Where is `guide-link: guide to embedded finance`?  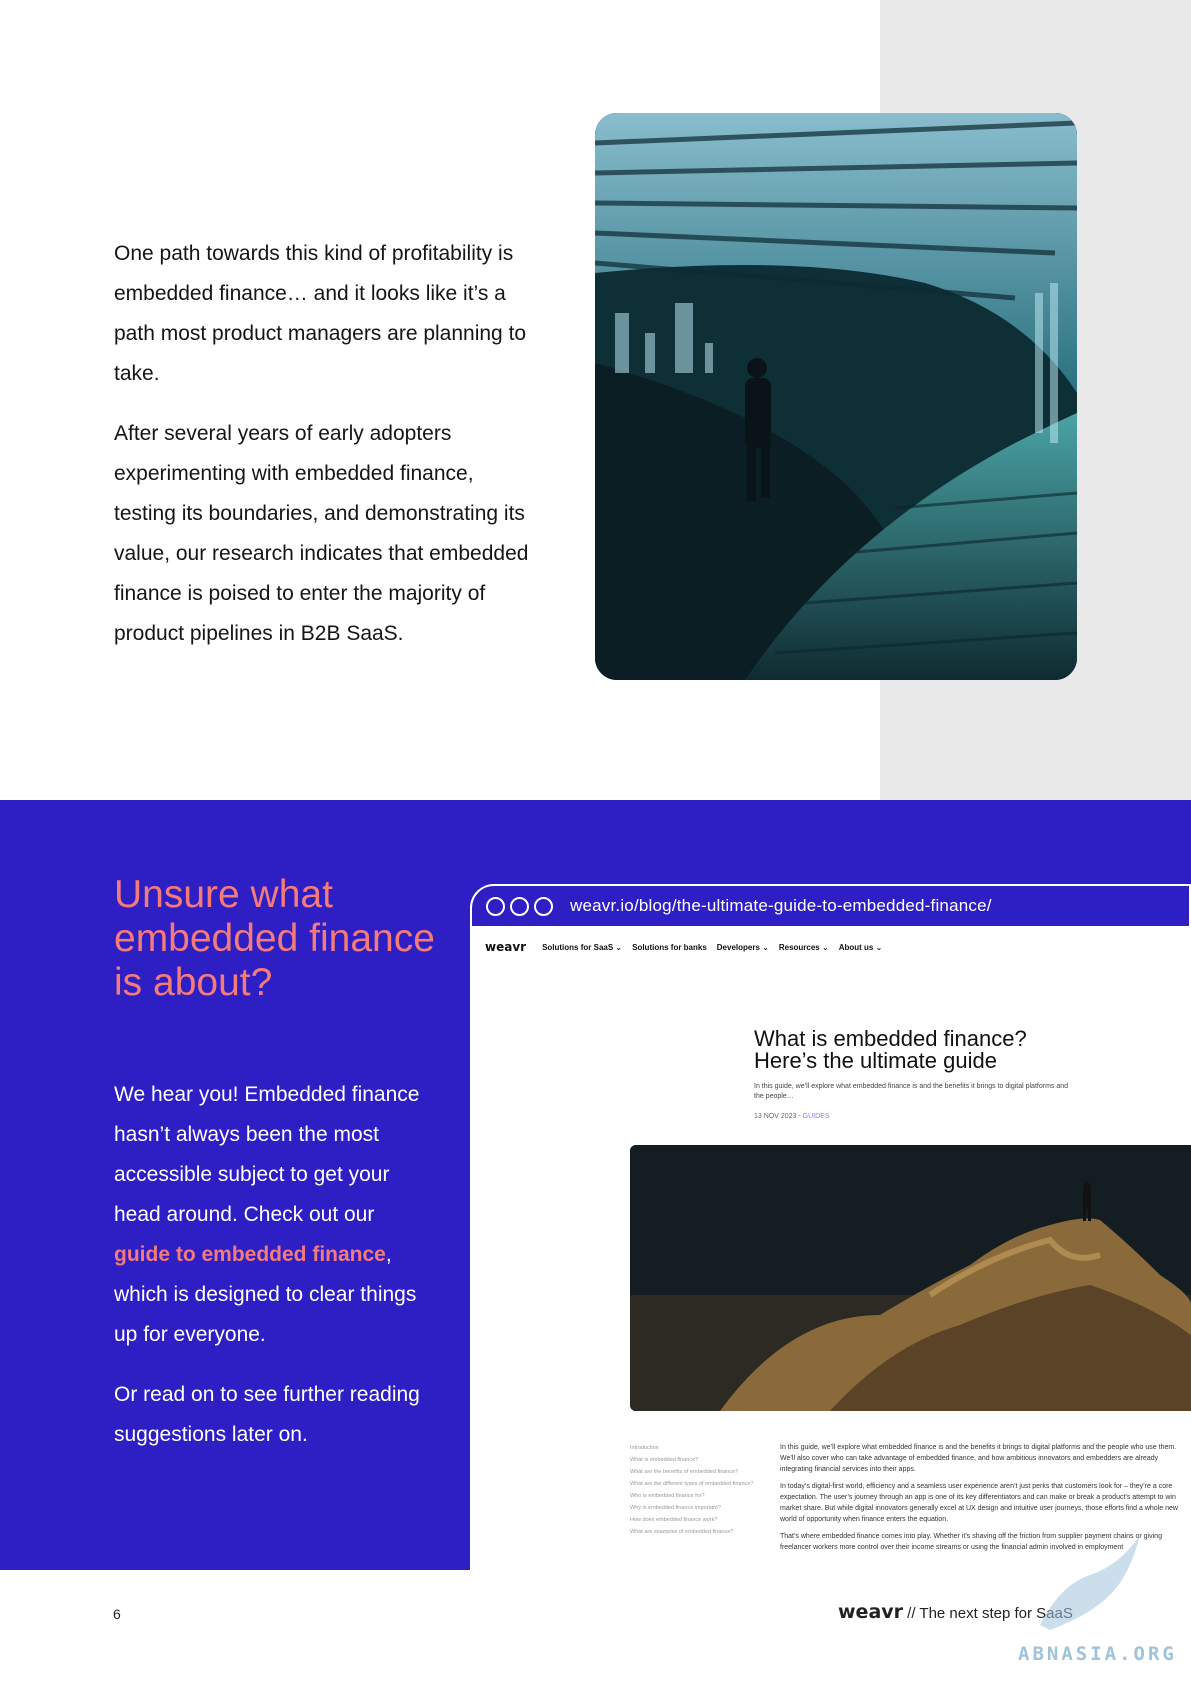 guide-link: guide to embedded finance is located at coordinates (250, 1254).